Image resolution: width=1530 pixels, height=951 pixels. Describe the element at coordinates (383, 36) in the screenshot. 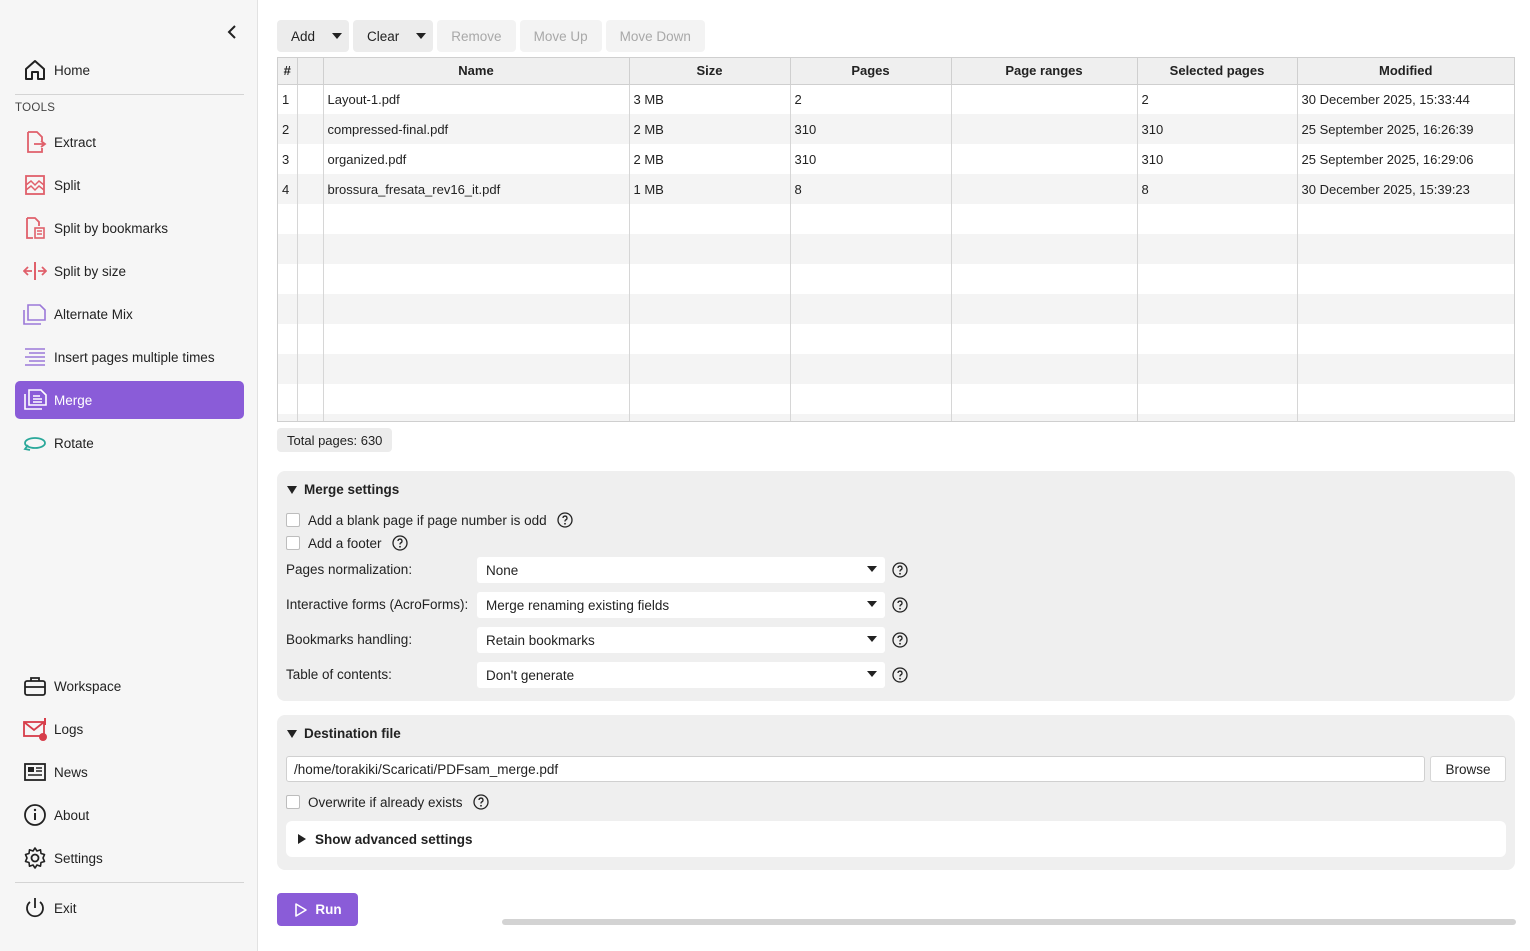

I see `clear-button-label: Clear` at that location.